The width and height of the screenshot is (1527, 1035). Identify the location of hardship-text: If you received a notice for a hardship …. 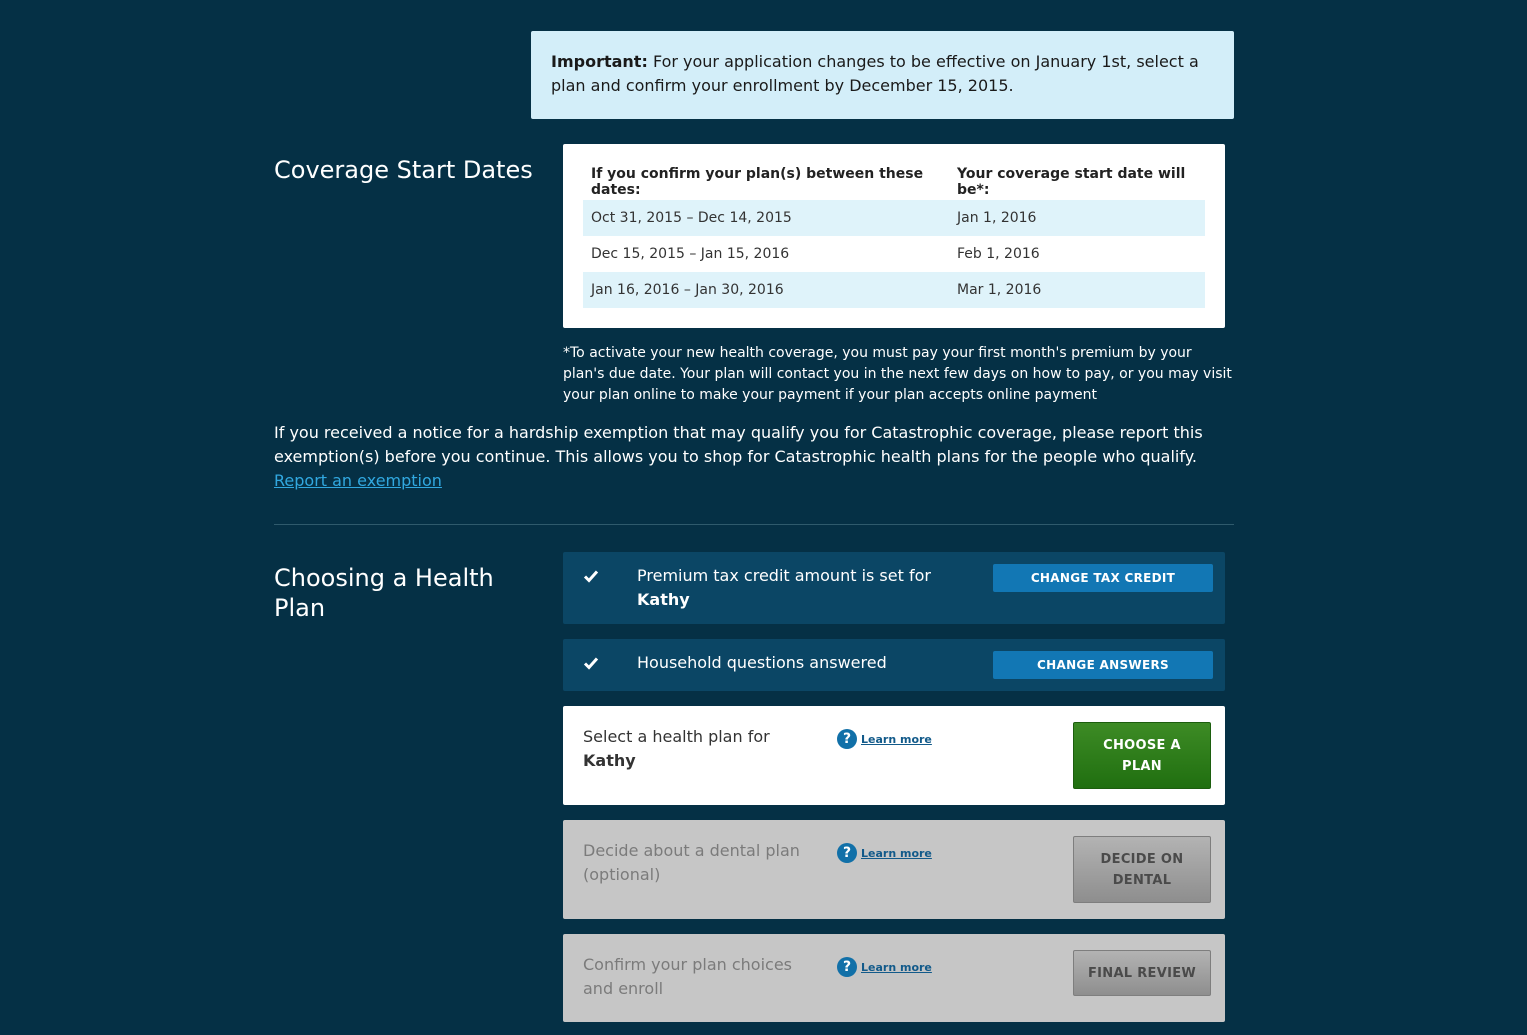
(738, 444).